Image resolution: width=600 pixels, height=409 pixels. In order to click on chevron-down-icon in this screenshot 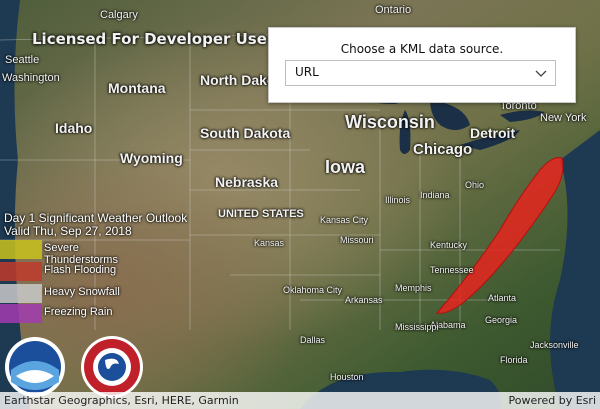, I will do `click(541, 73)`.